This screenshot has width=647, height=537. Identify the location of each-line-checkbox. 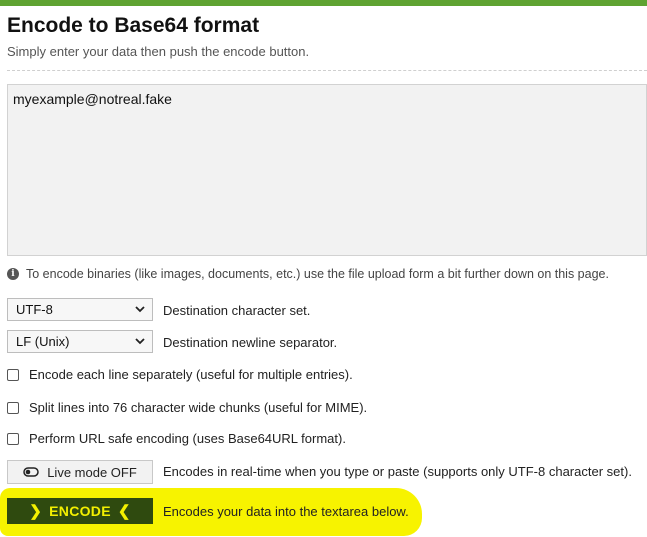
(13, 374).